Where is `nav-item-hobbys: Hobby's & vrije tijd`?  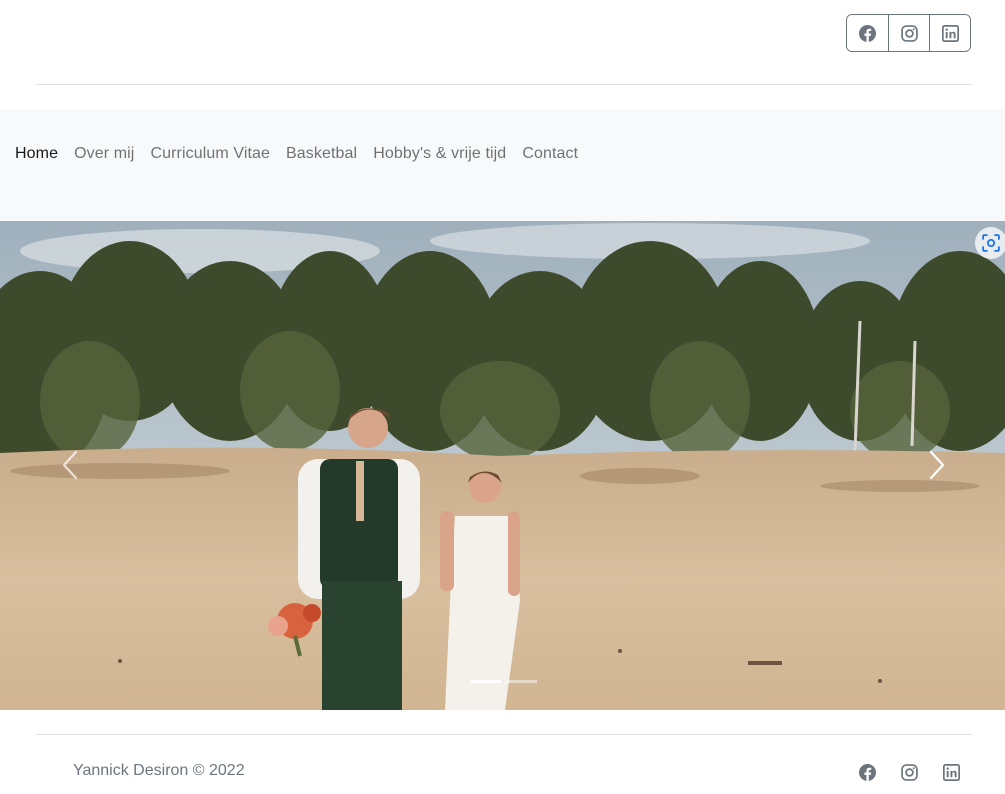
nav-item-hobbys: Hobby's & vrije tijd is located at coordinates (439, 154).